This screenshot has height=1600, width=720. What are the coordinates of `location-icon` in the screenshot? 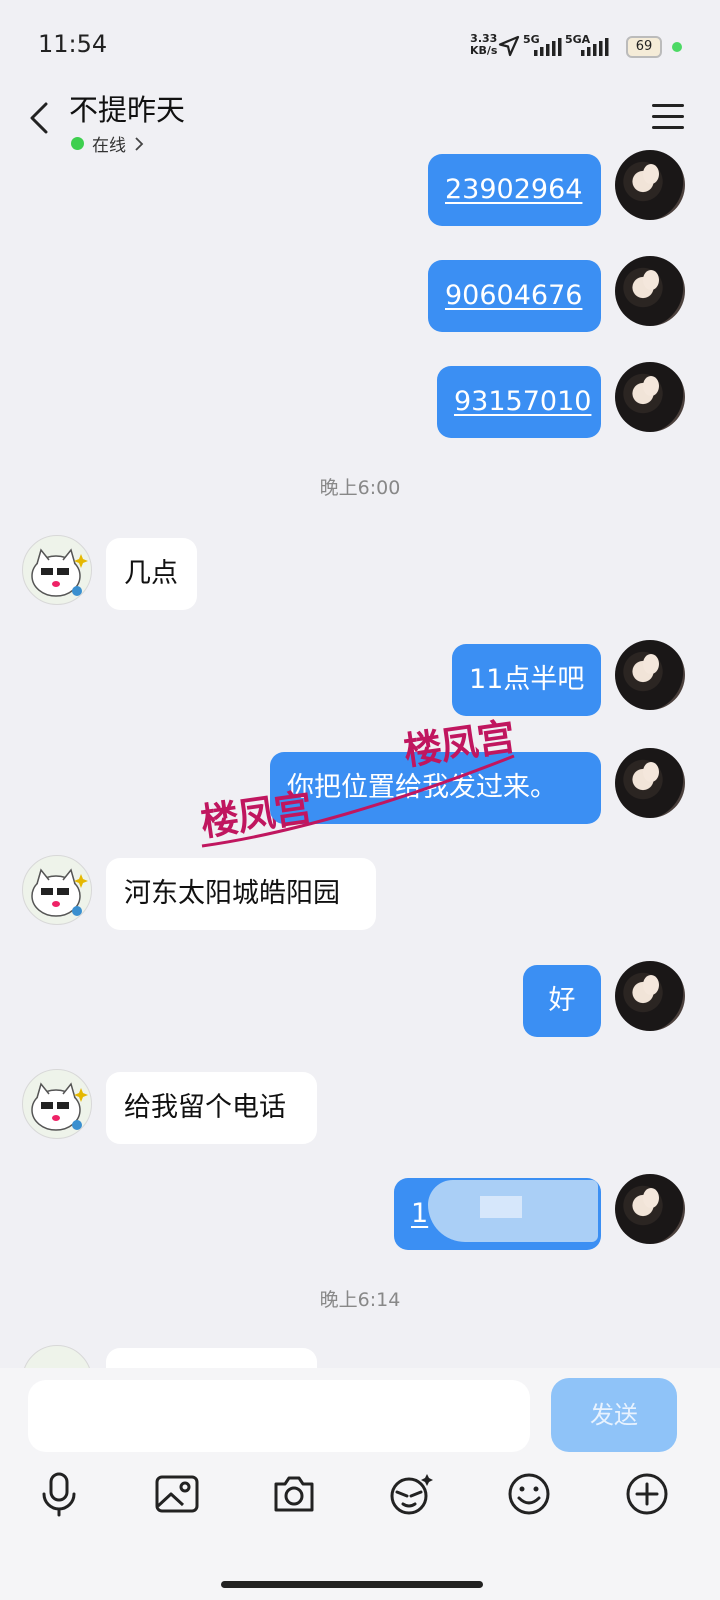 It's located at (509, 46).